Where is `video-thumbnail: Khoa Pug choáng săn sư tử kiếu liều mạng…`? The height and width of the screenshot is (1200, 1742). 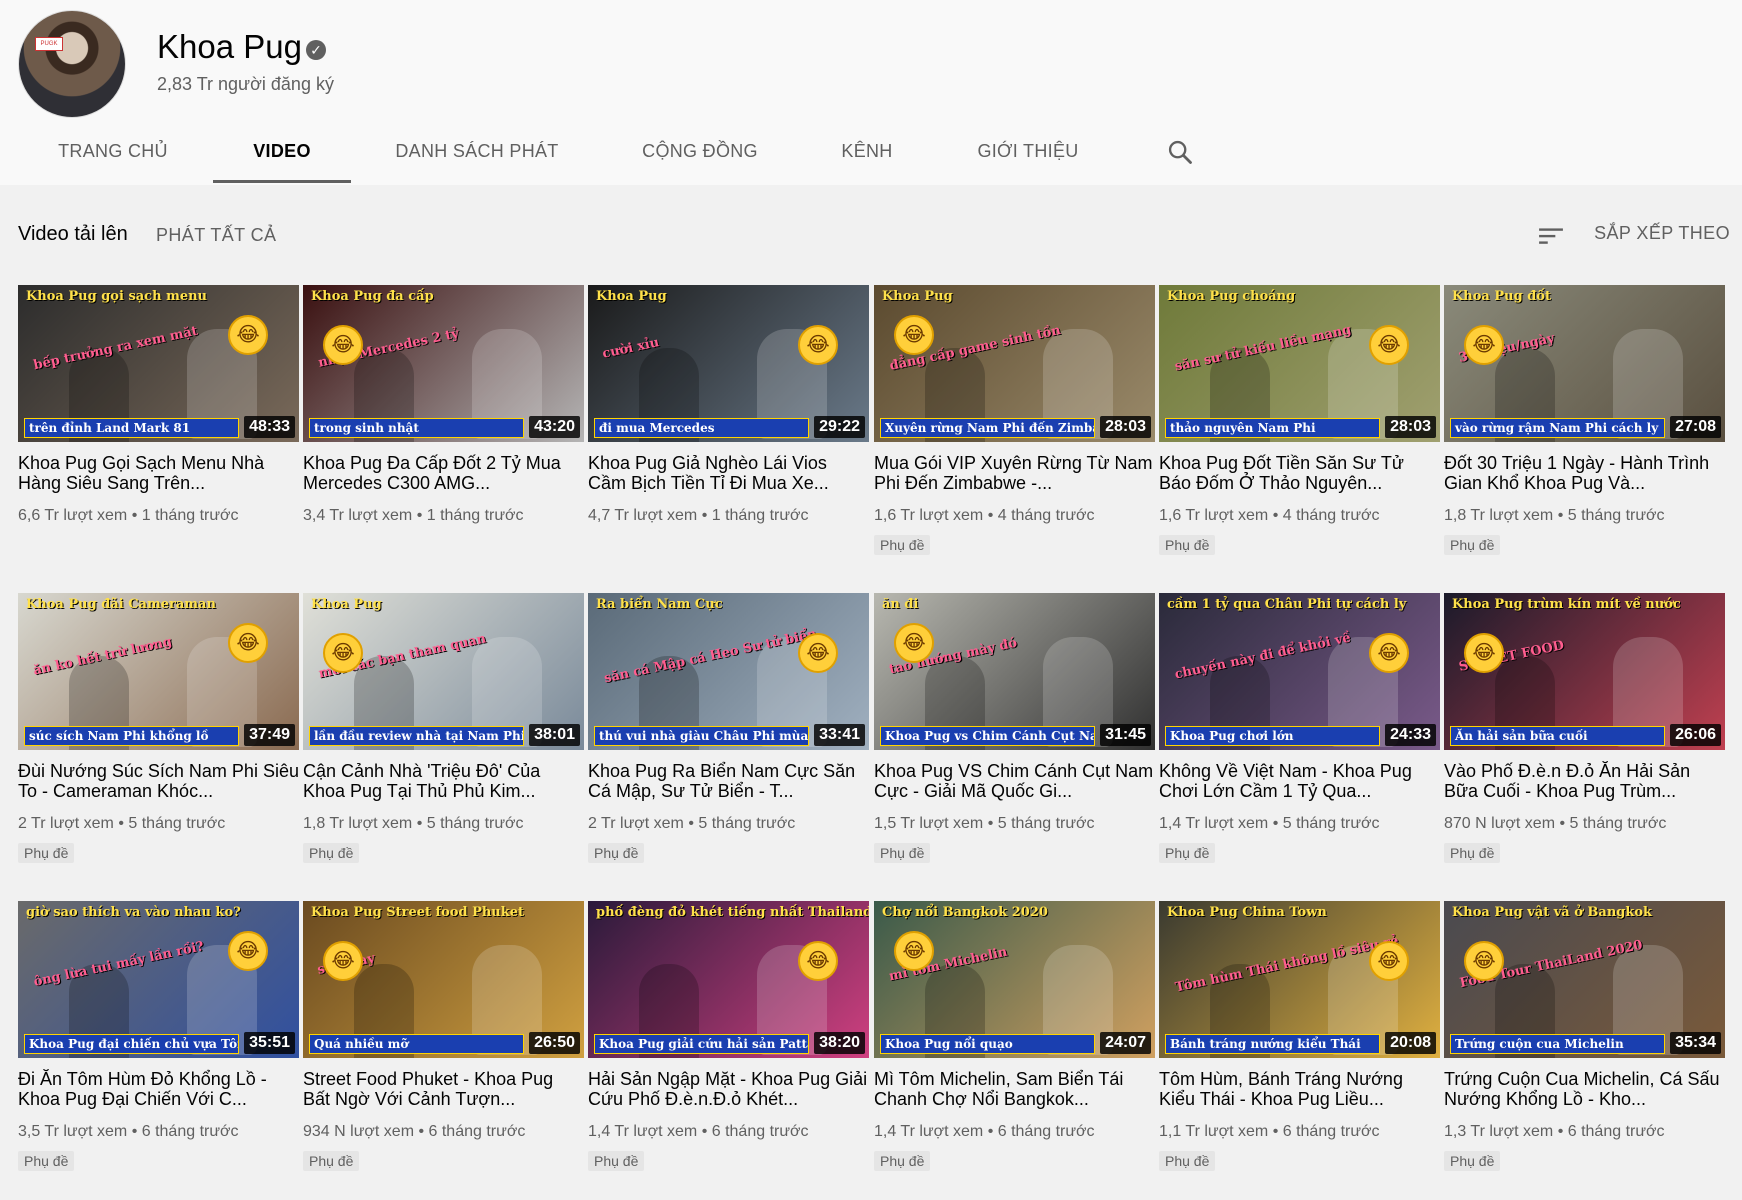
video-thumbnail: Khoa Pug choáng săn sư tử kiếu liều mạng… is located at coordinates (1299, 363).